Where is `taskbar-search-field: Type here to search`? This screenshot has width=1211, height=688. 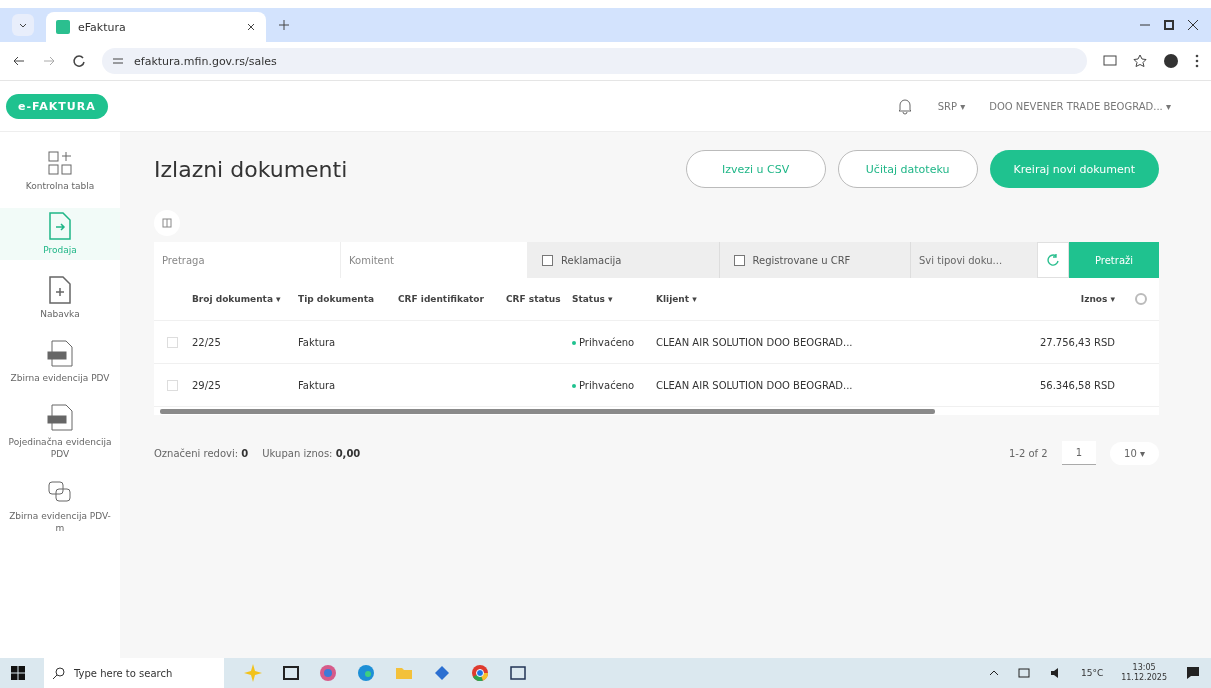 taskbar-search-field: Type here to search is located at coordinates (134, 673).